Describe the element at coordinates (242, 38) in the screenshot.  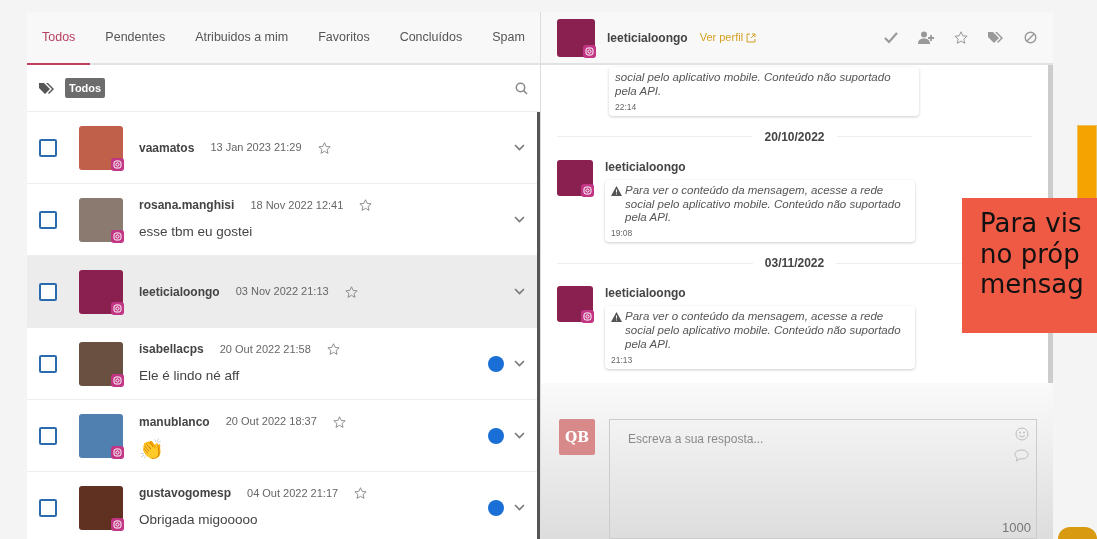
I see `tab: Atribuidos a mim` at that location.